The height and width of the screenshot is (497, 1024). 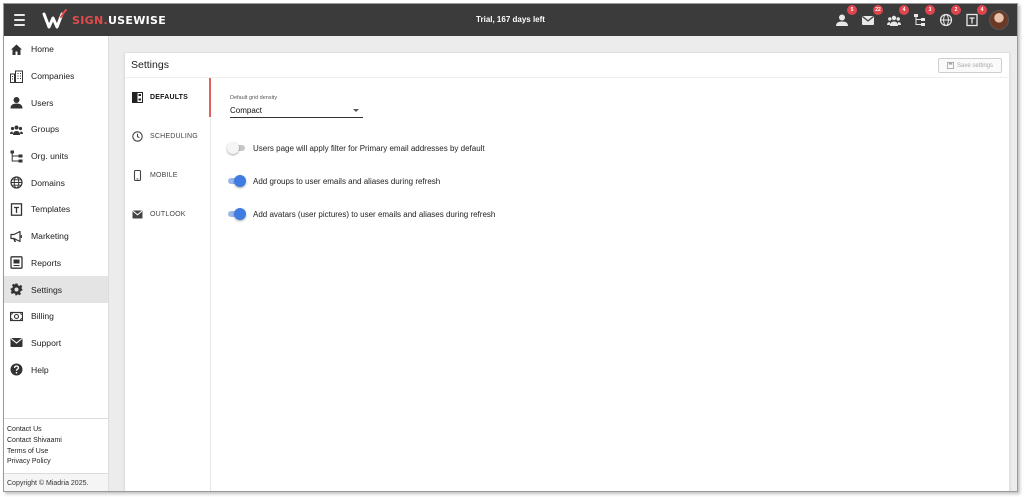 What do you see at coordinates (50, 156) in the screenshot?
I see `sidebar-item-label: Org. units` at bounding box center [50, 156].